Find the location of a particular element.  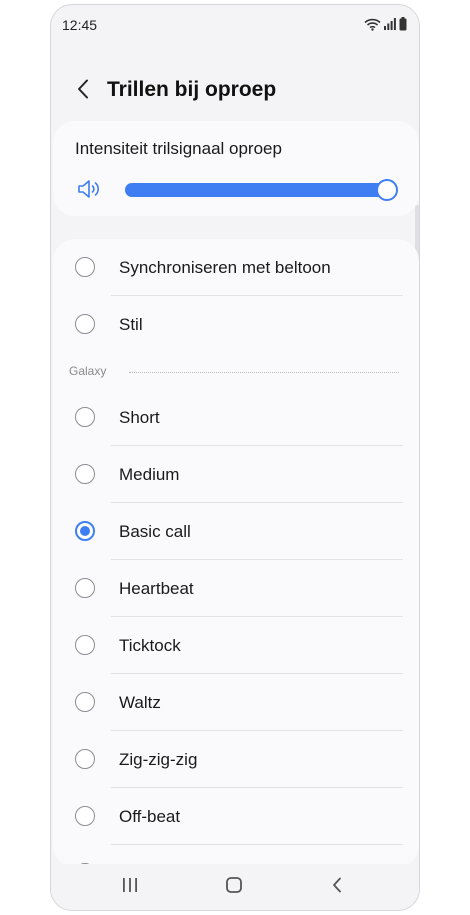

option-medium: Medium is located at coordinates (236, 474).